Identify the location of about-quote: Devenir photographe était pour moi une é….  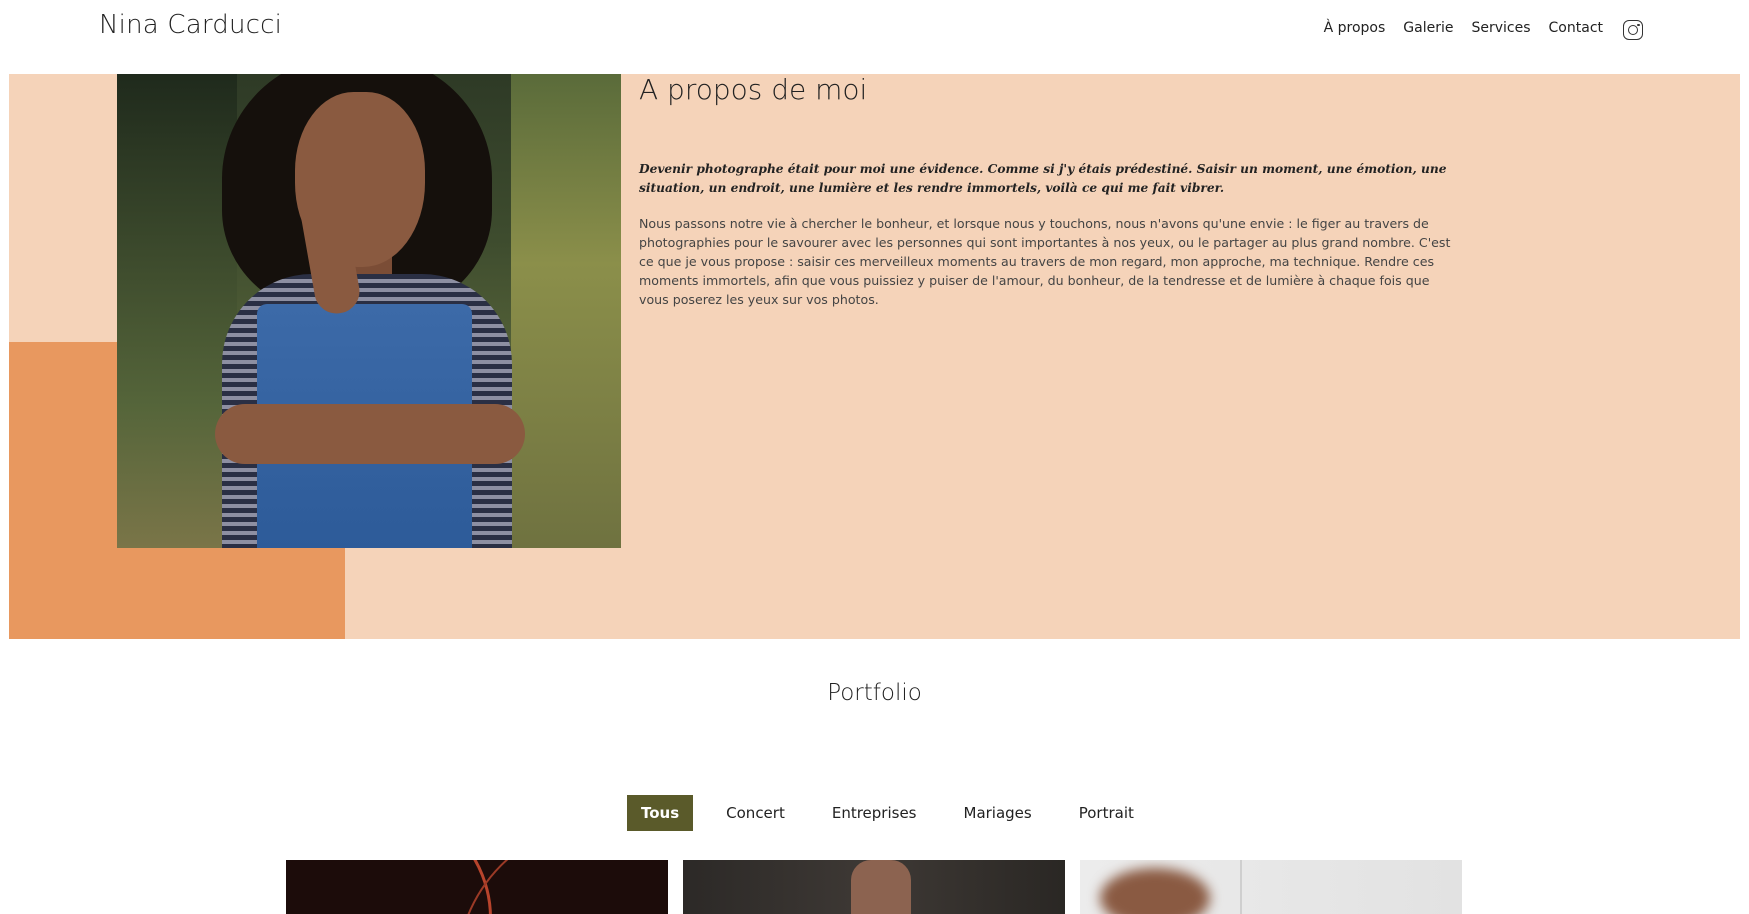
(1043, 178).